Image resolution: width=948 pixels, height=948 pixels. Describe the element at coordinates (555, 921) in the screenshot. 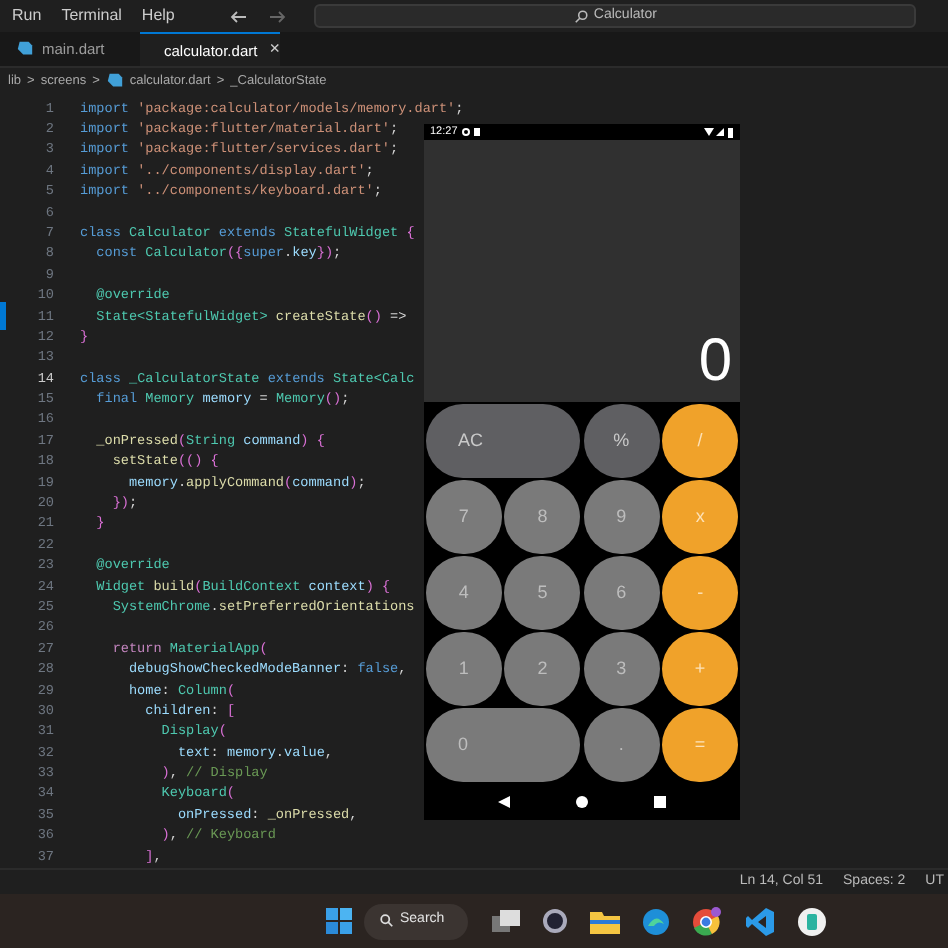

I see `ring-icon` at that location.